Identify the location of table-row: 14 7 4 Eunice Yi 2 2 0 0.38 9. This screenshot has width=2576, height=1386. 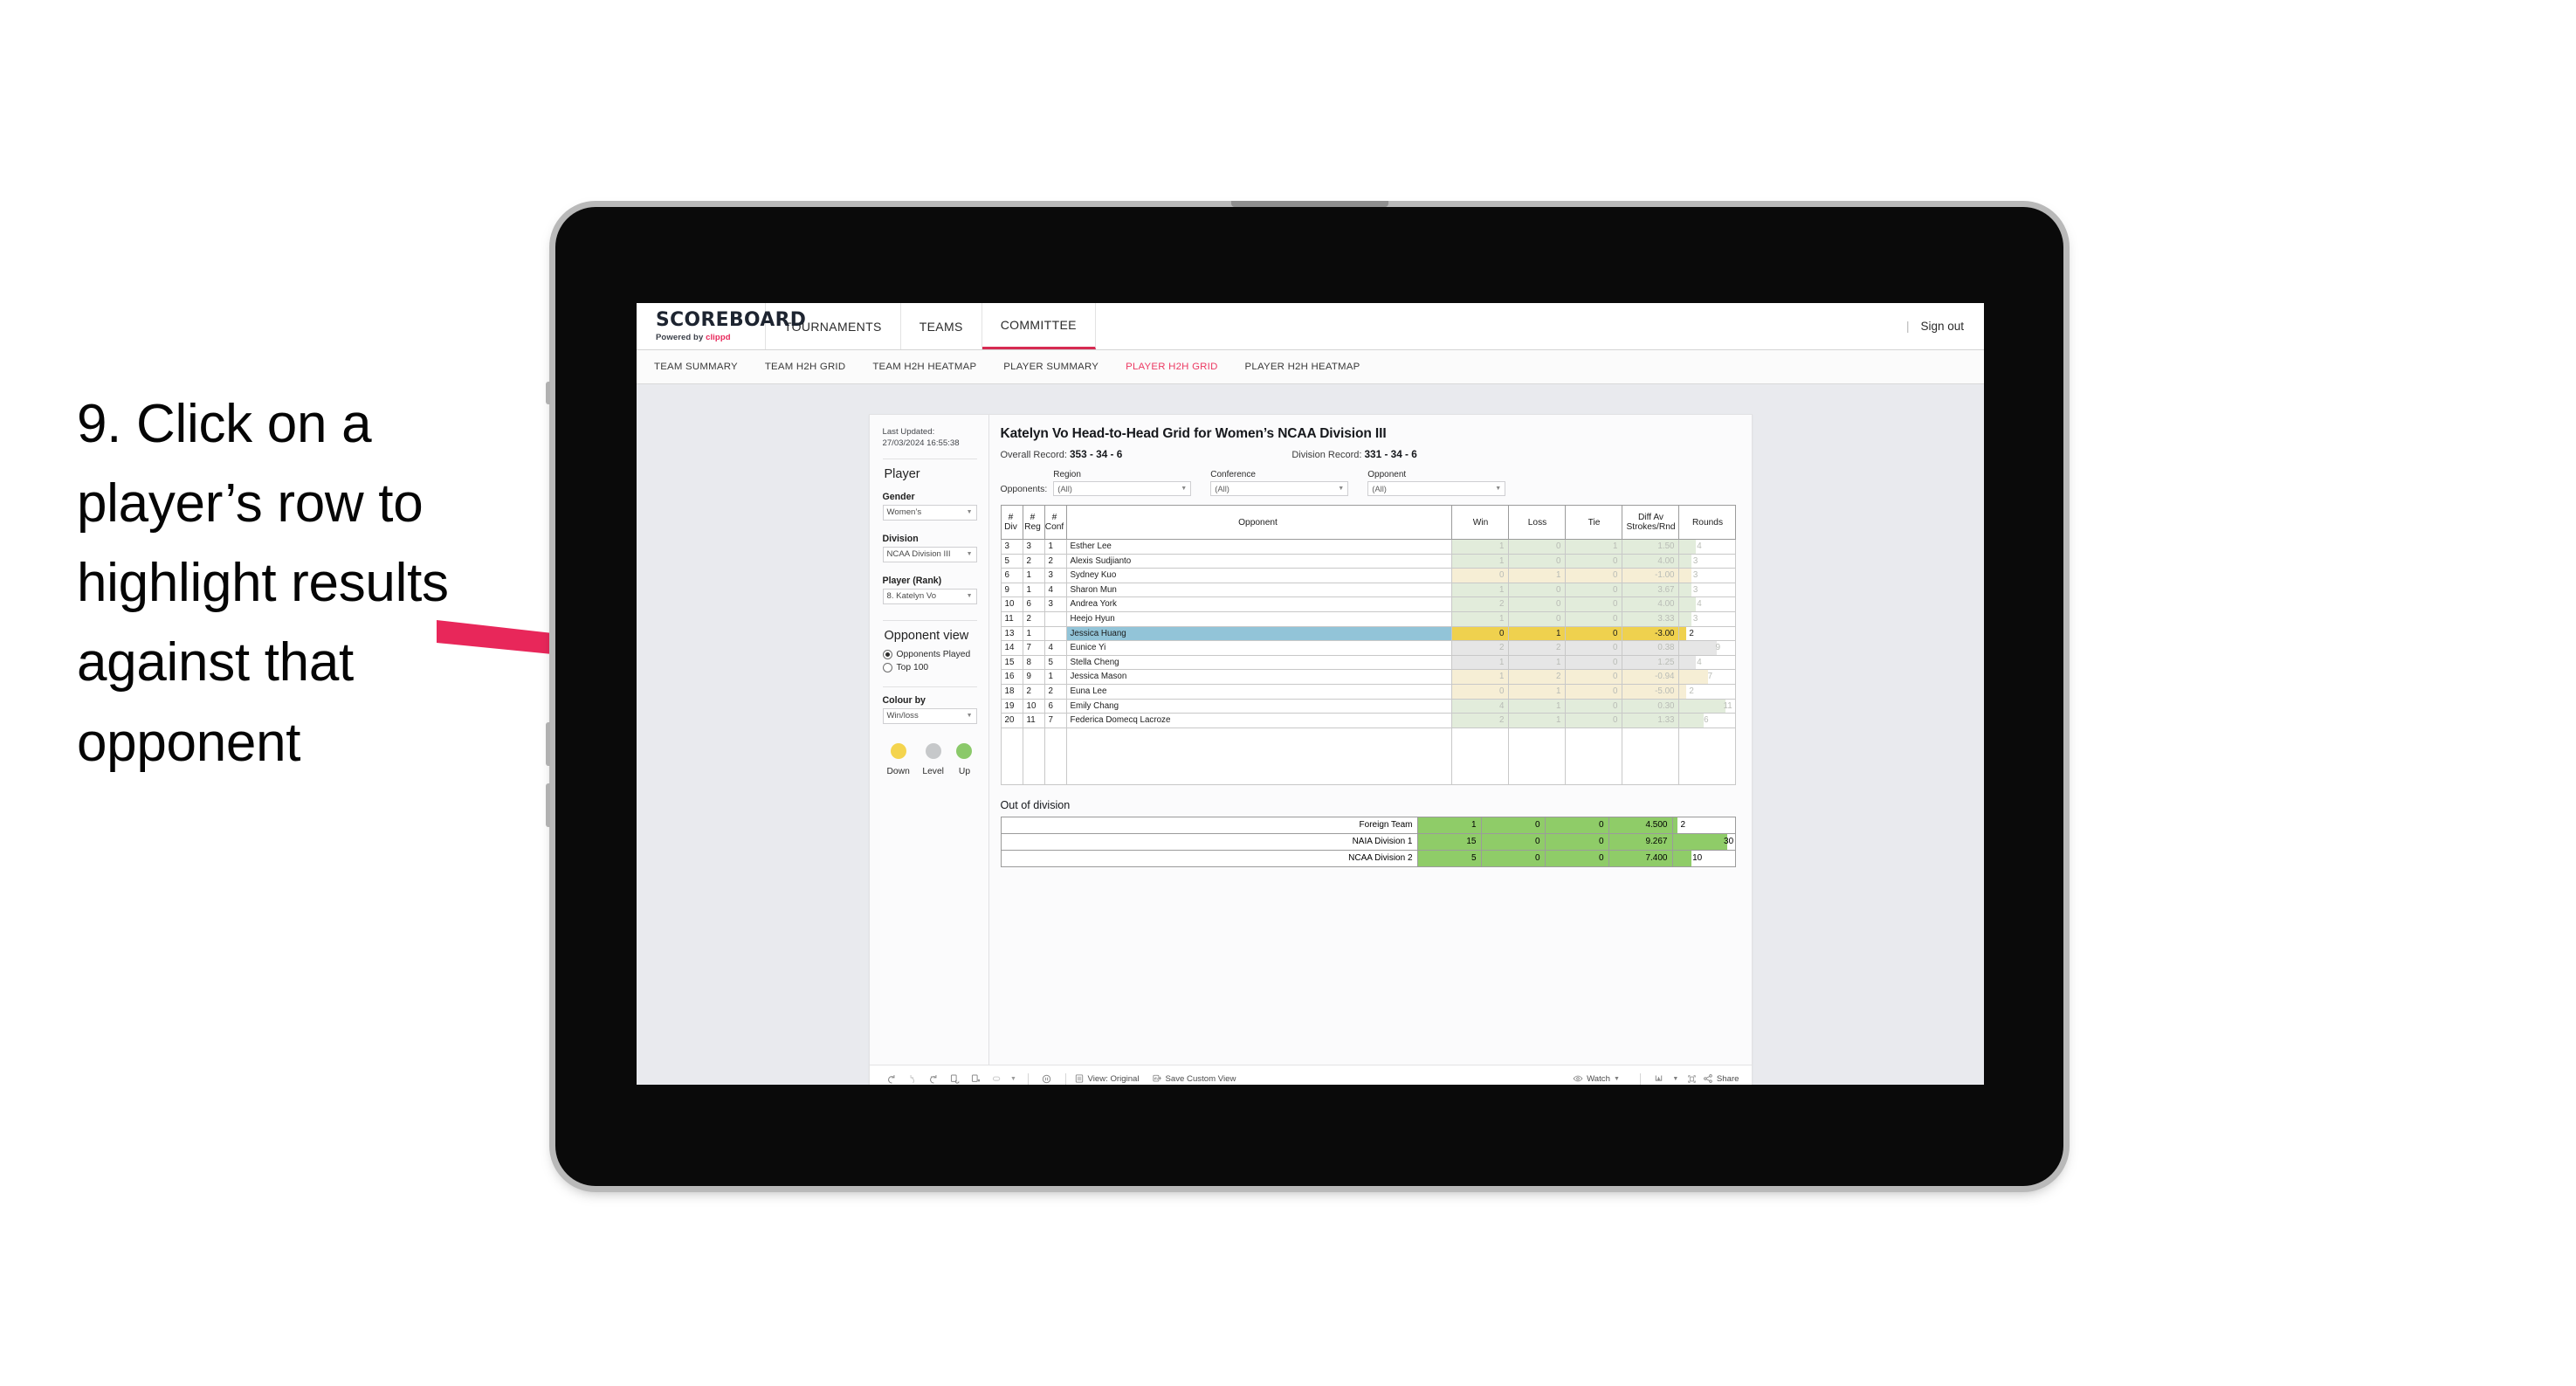
(1368, 648).